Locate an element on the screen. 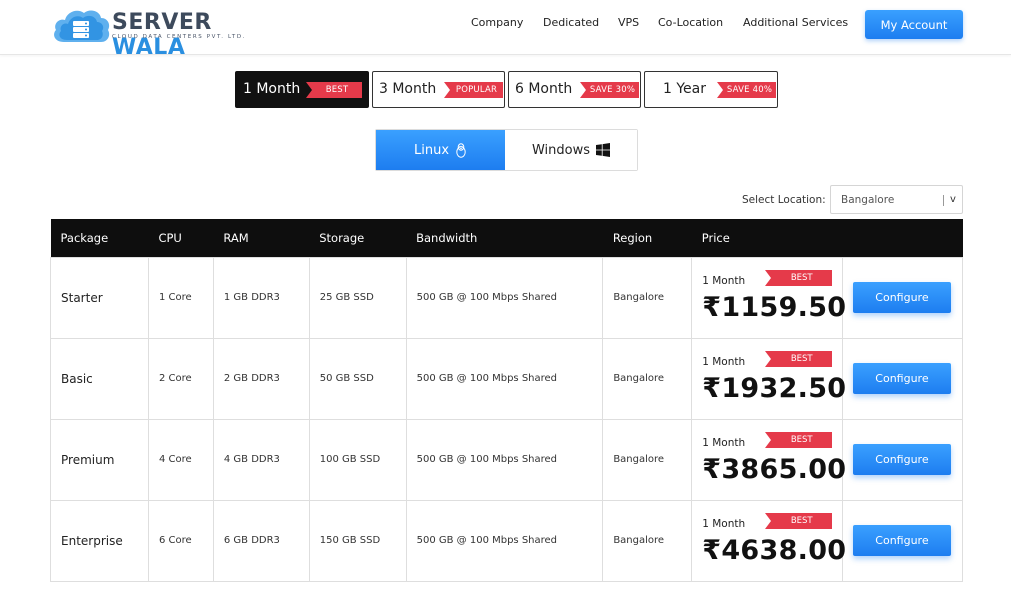  storage-cell: 50 GB SSD is located at coordinates (357, 378).